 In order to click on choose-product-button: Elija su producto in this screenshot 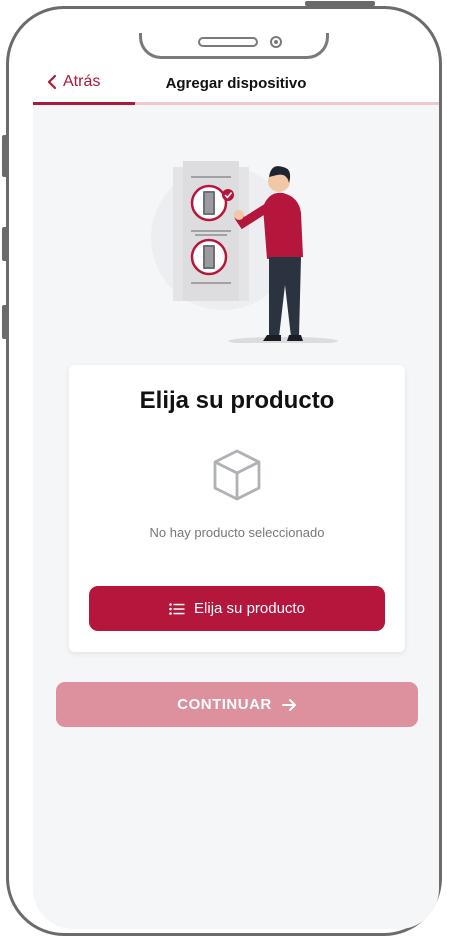, I will do `click(237, 608)`.